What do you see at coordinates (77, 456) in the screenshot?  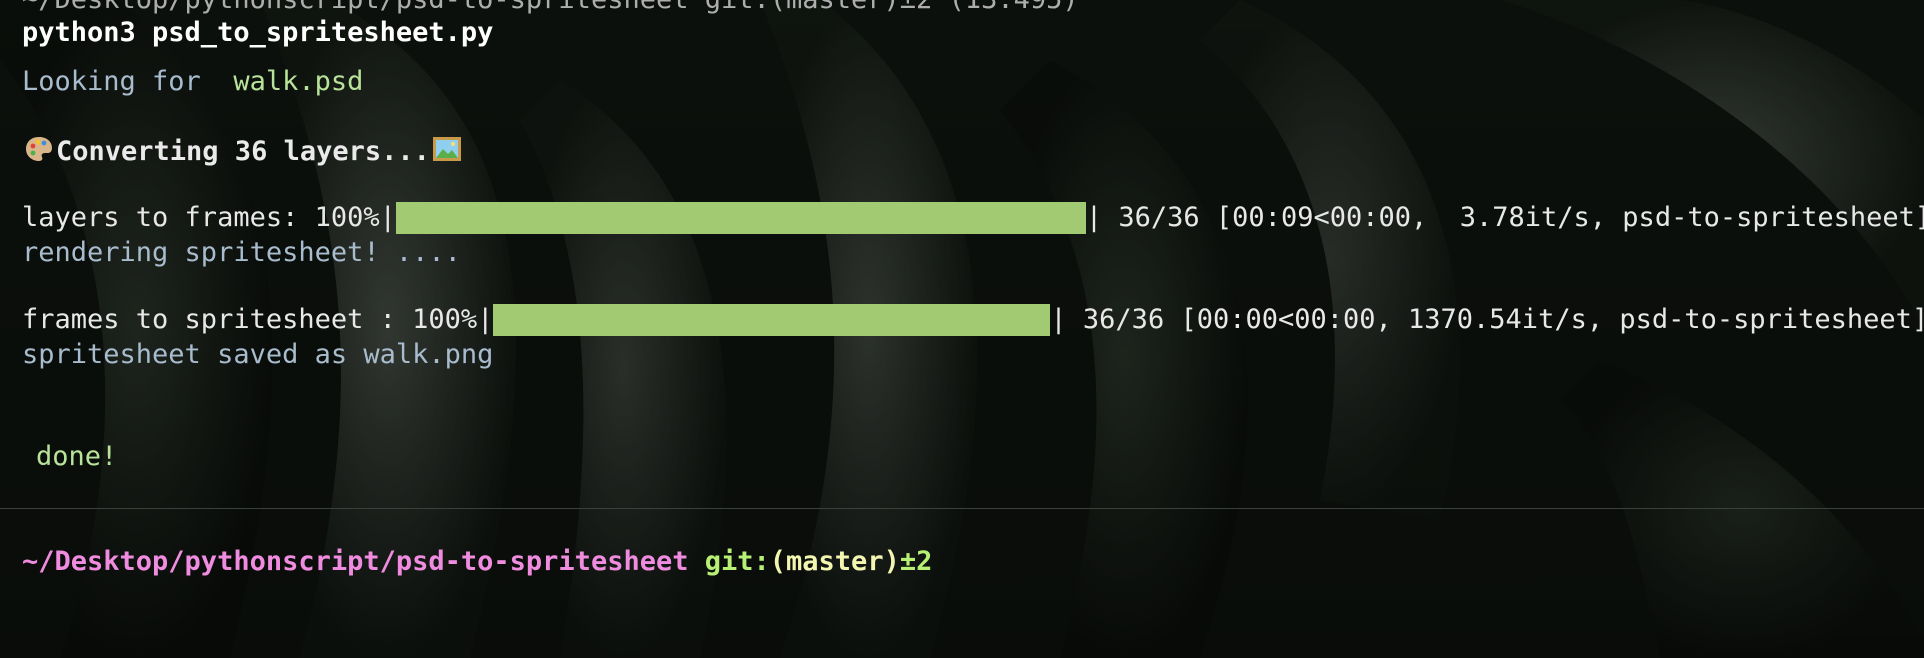 I see `done-message: done!` at bounding box center [77, 456].